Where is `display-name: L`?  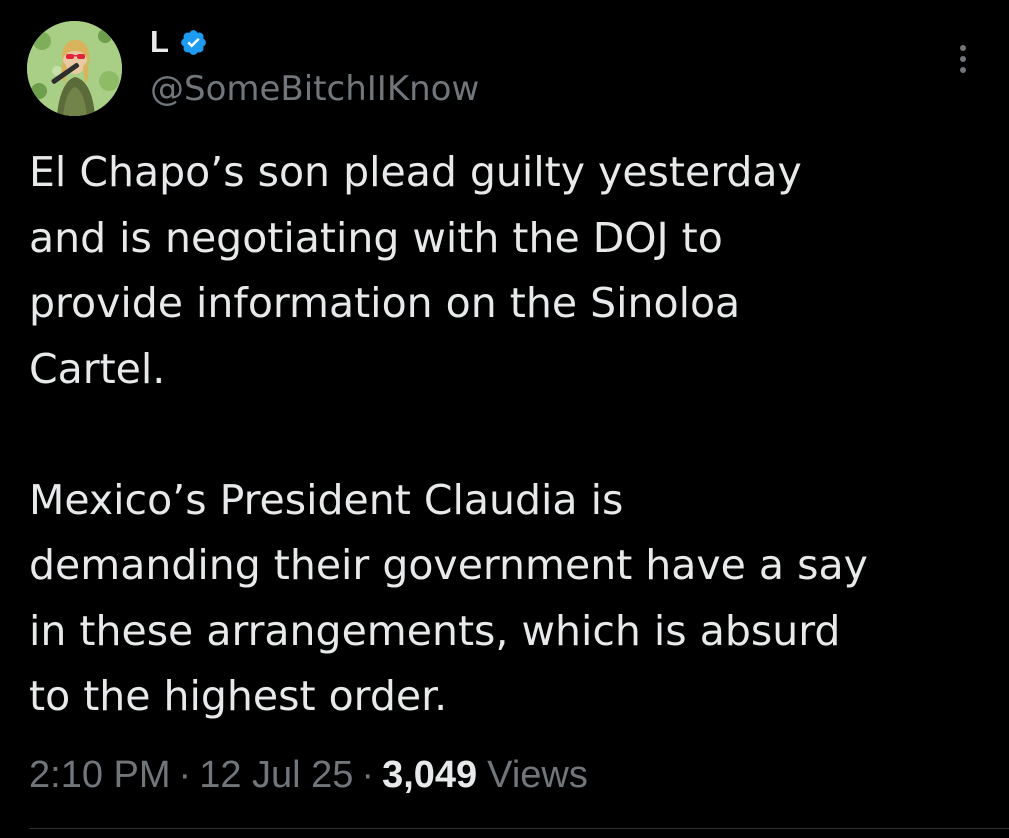 display-name: L is located at coordinates (159, 42).